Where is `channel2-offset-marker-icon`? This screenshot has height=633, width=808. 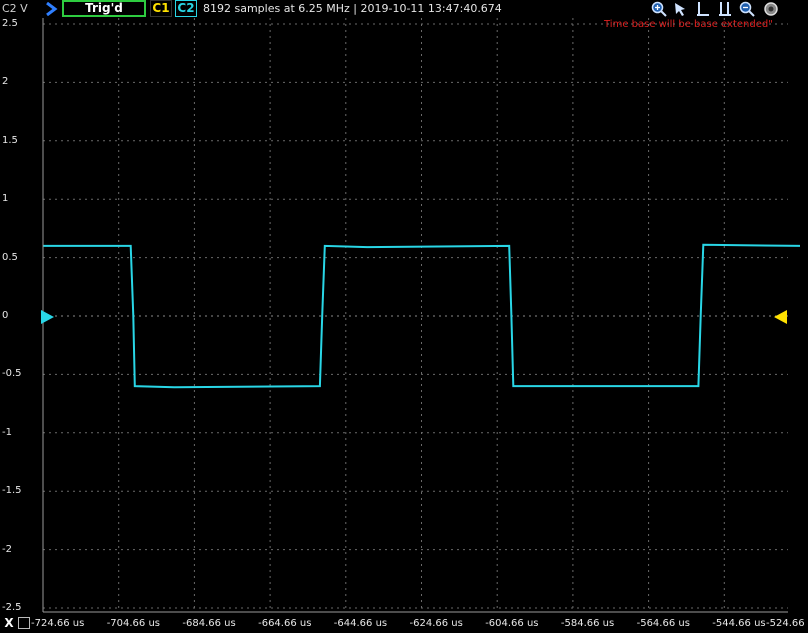 channel2-offset-marker-icon is located at coordinates (47, 317).